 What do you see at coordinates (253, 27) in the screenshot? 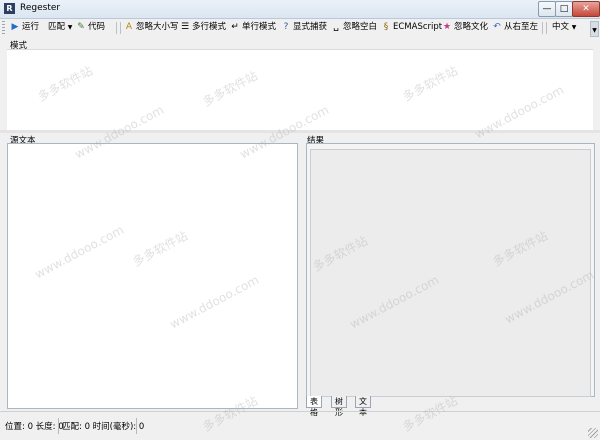
I see `singleline-toggle: ↵ 单行模式` at bounding box center [253, 27].